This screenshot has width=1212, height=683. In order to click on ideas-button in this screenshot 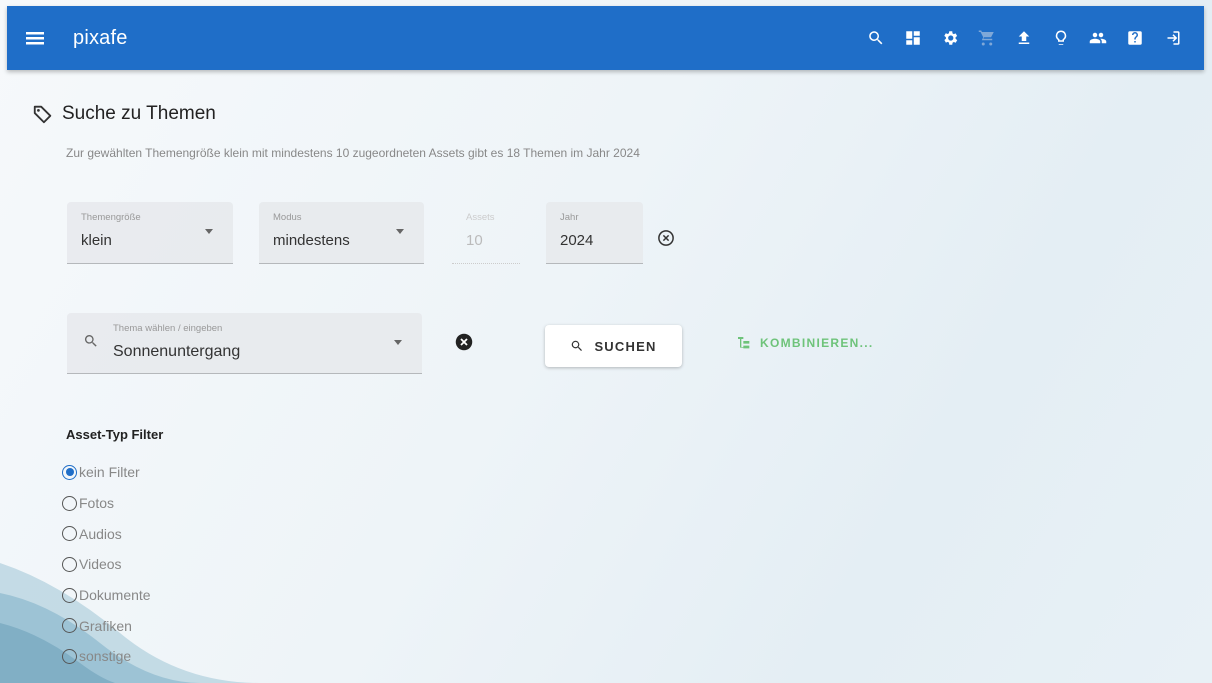, I will do `click(1061, 38)`.